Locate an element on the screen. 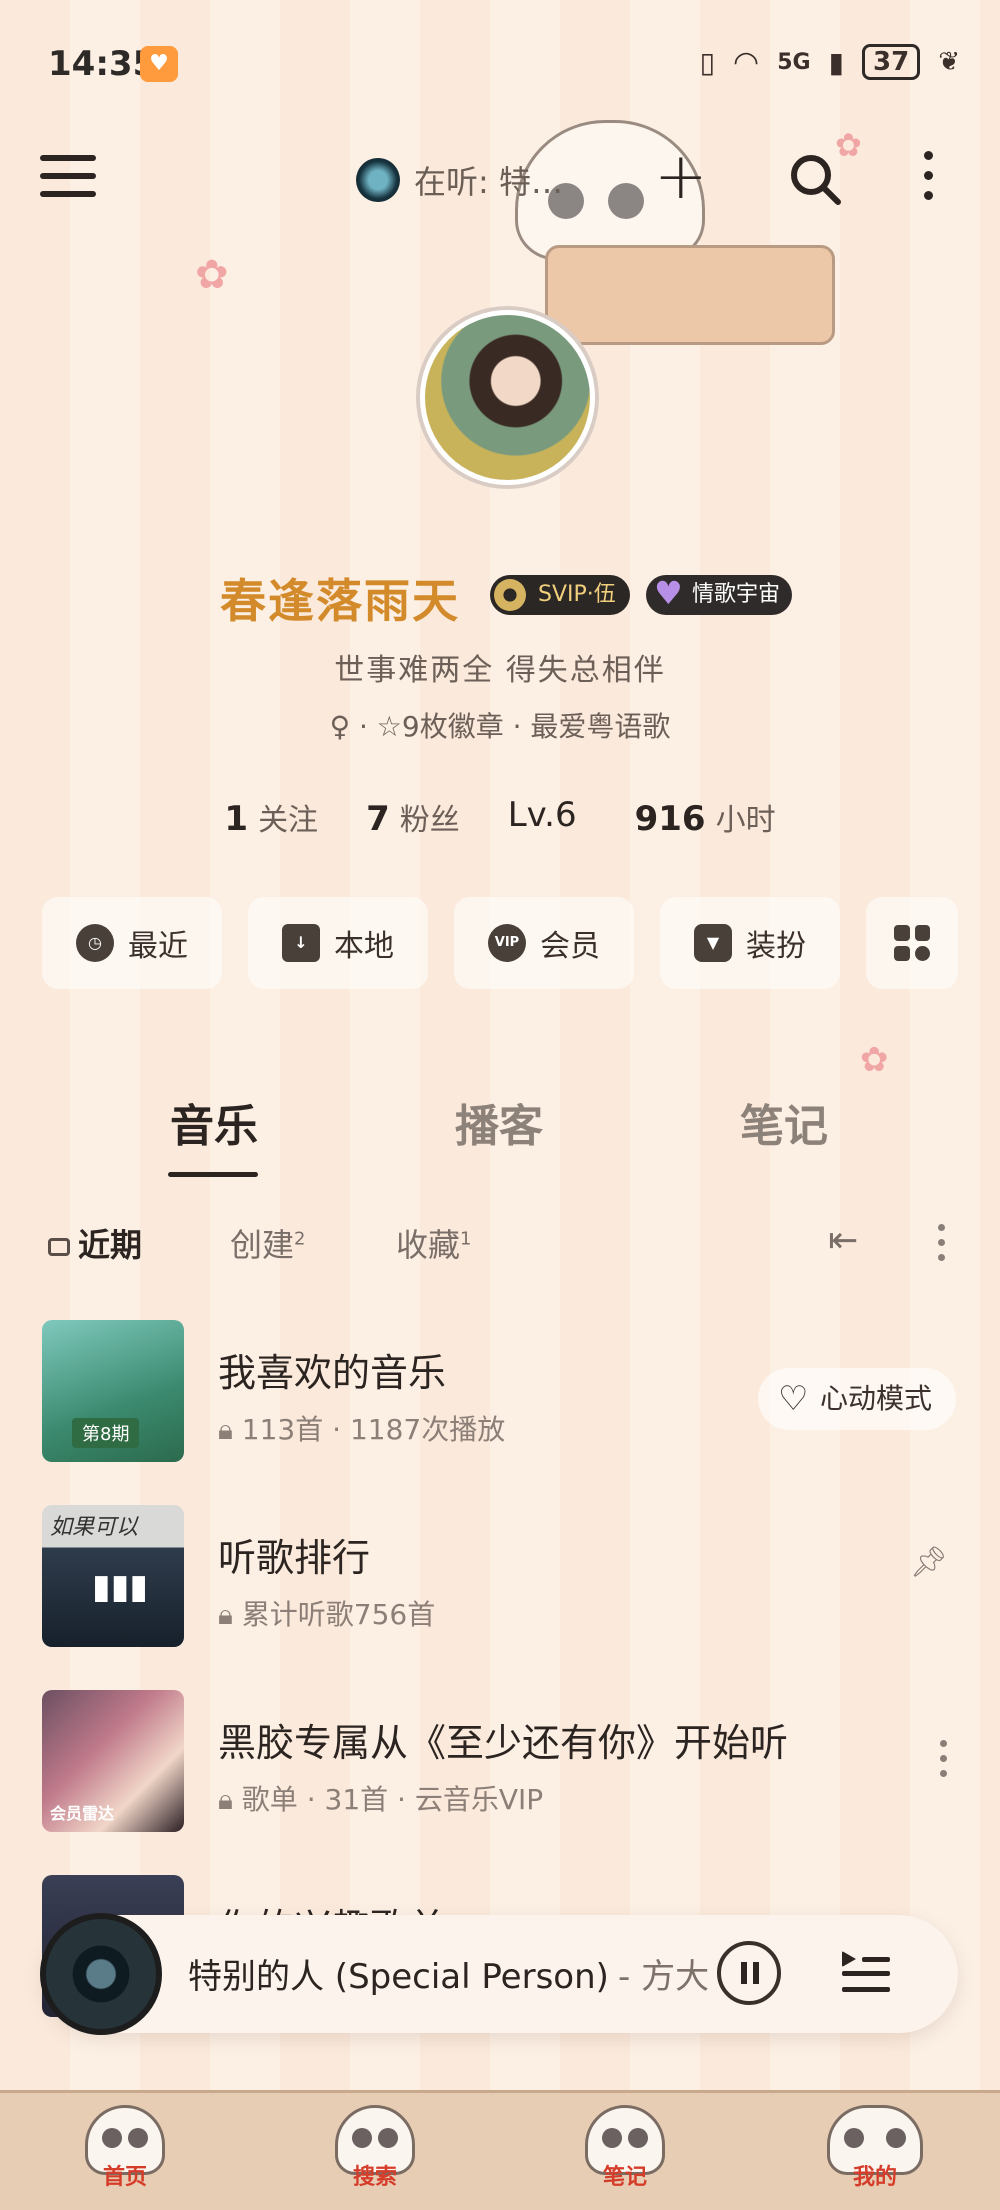  player-artist: - 方大 is located at coordinates (664, 1977).